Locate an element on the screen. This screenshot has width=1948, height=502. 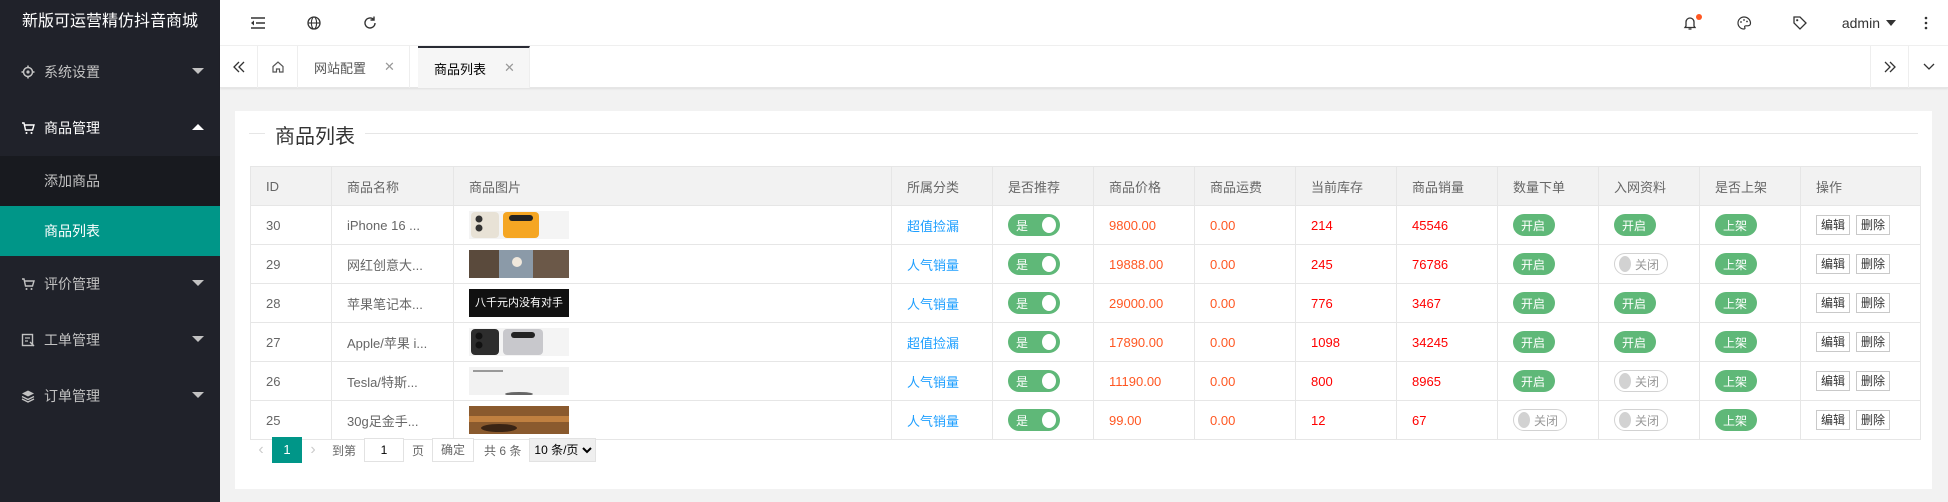
cell-price: 99.00 is located at coordinates (1144, 420).